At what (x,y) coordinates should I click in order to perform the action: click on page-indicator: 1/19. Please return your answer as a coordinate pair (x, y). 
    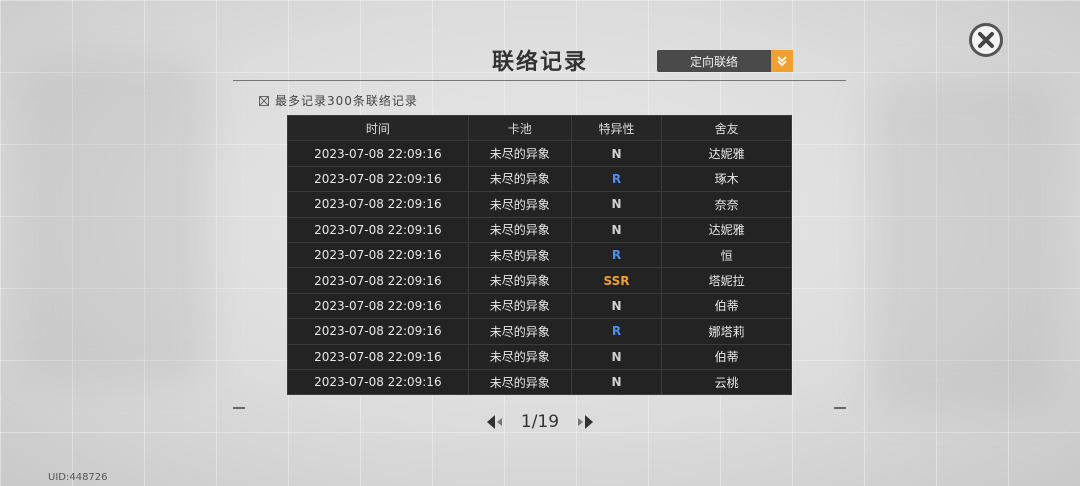
    Looking at the image, I should click on (540, 422).